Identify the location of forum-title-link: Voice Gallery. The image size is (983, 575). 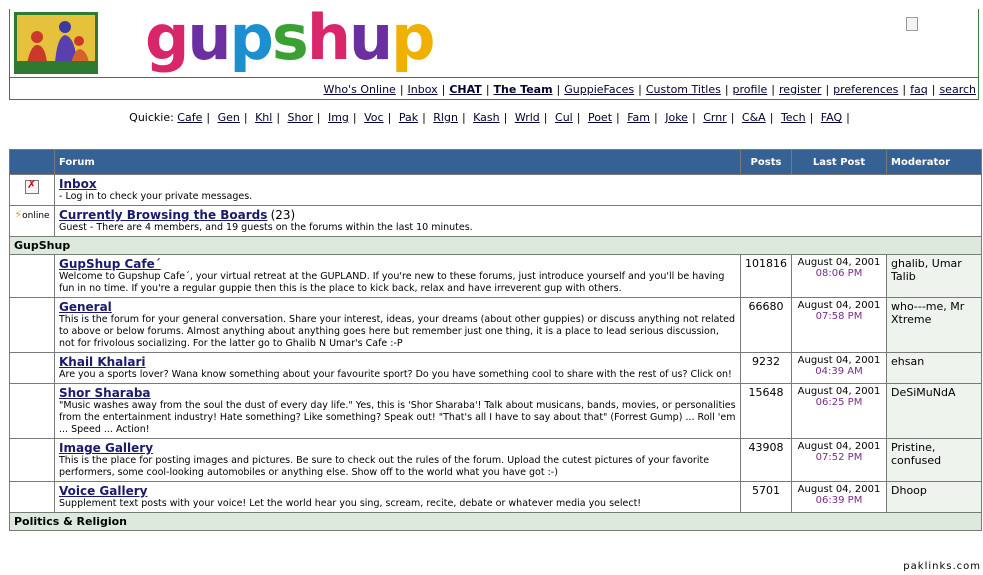
(103, 491).